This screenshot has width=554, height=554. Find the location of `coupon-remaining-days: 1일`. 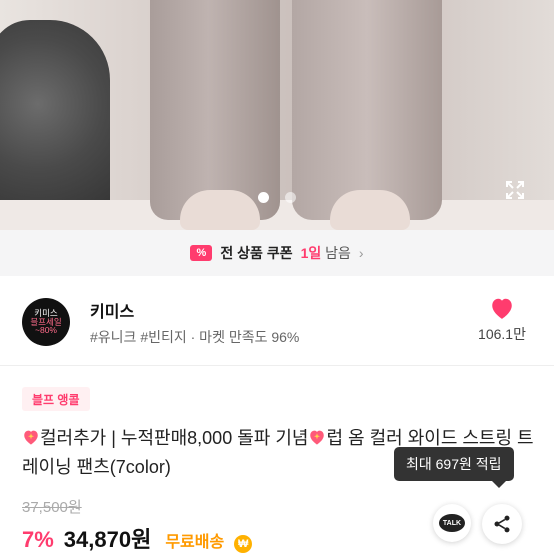

coupon-remaining-days: 1일 is located at coordinates (311, 253).